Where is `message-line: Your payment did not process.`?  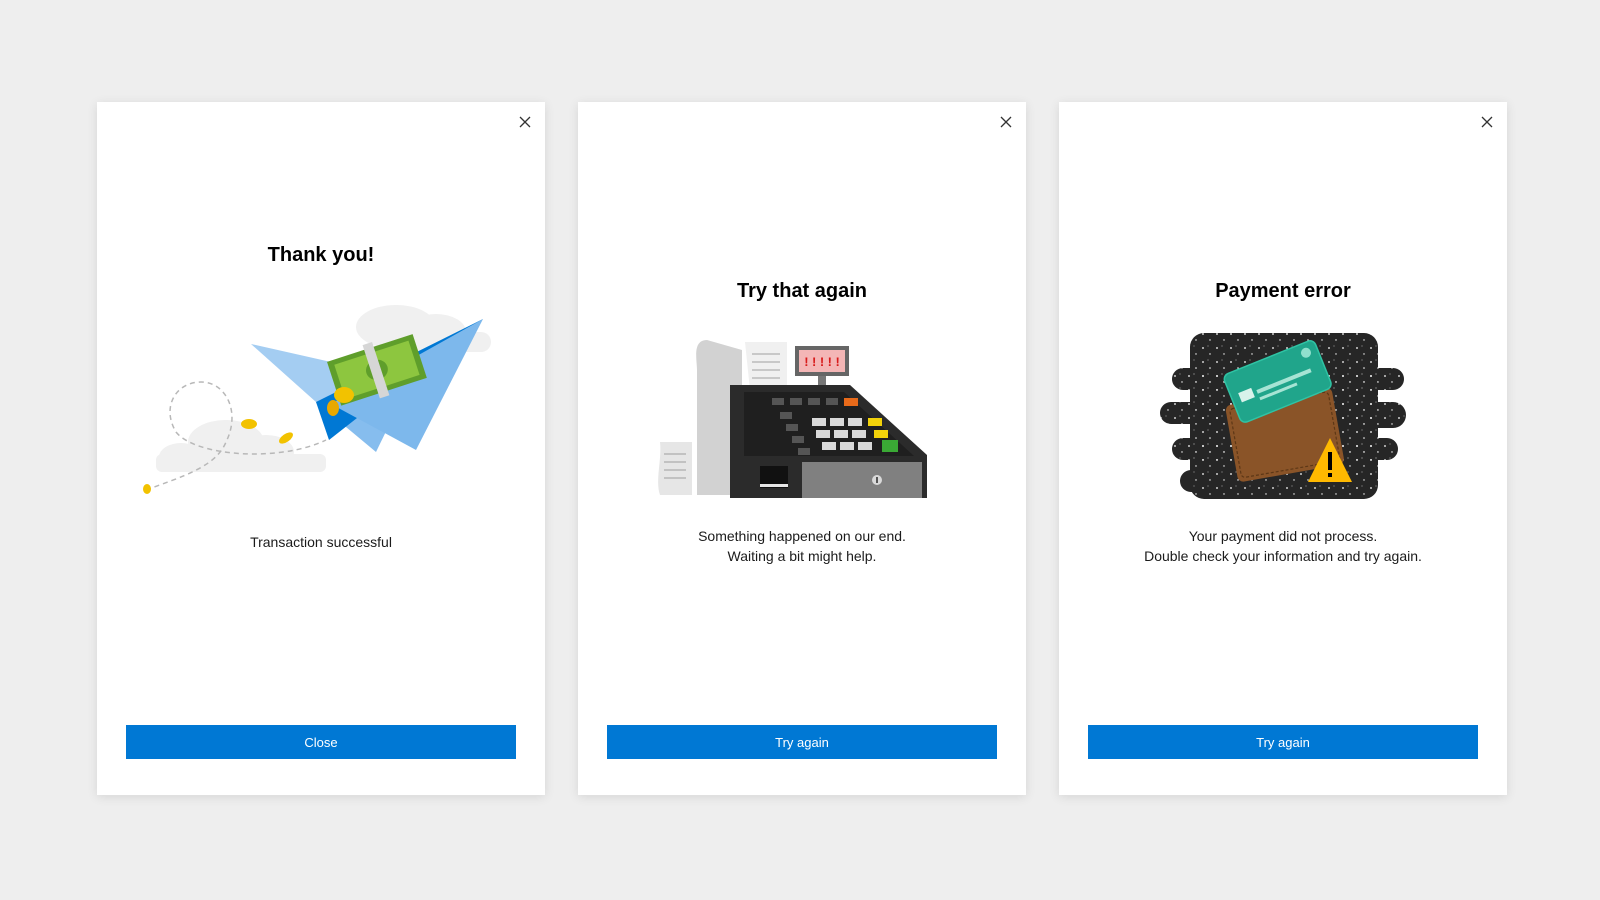 message-line: Your payment did not process. is located at coordinates (1283, 536).